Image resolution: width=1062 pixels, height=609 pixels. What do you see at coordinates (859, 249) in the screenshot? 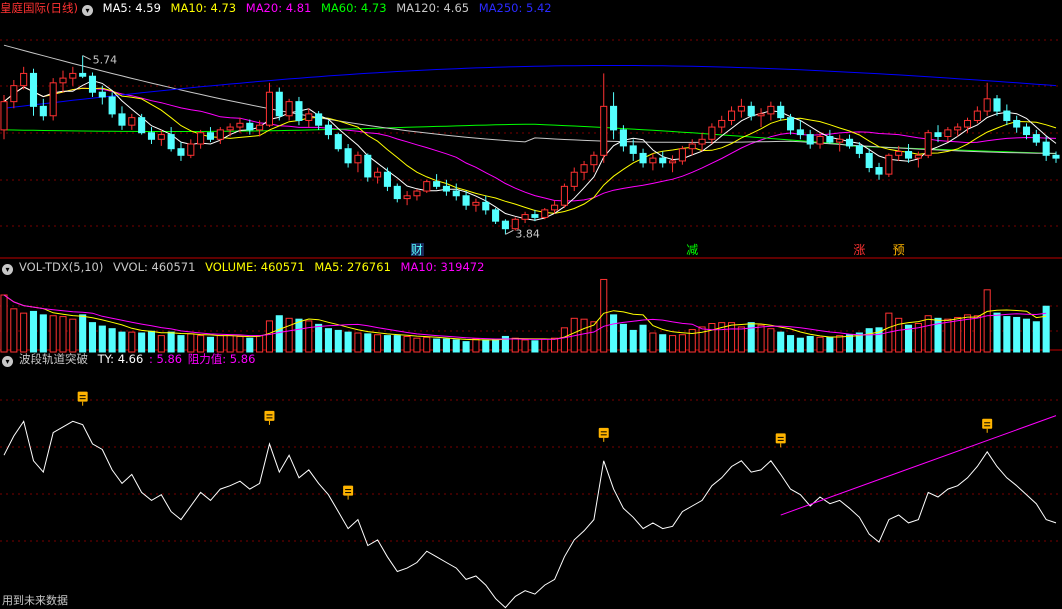
I see `event-tag: 涨` at bounding box center [859, 249].